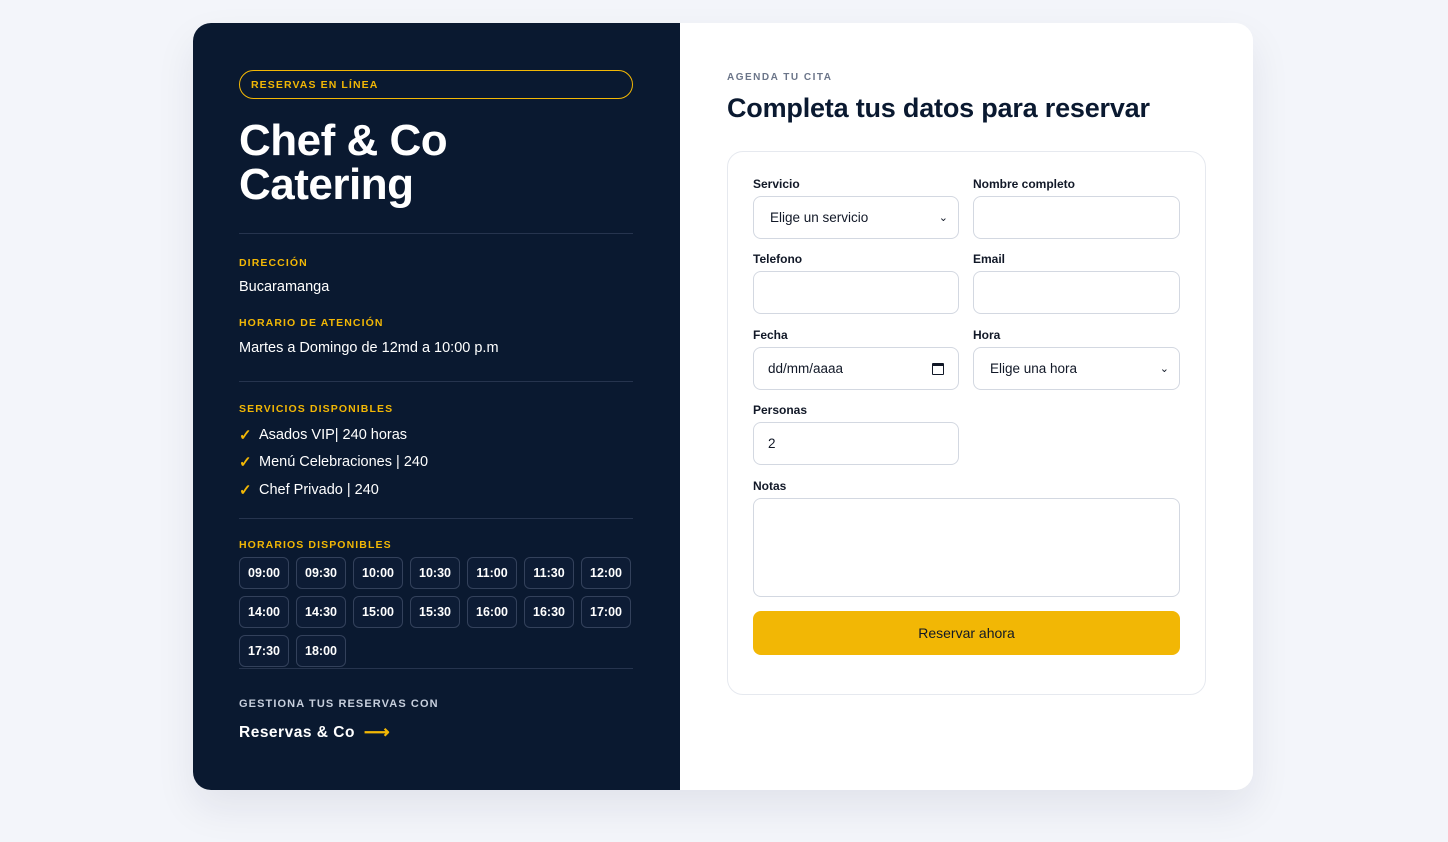  Describe the element at coordinates (492, 612) in the screenshot. I see `time-slot: 16:00` at that location.